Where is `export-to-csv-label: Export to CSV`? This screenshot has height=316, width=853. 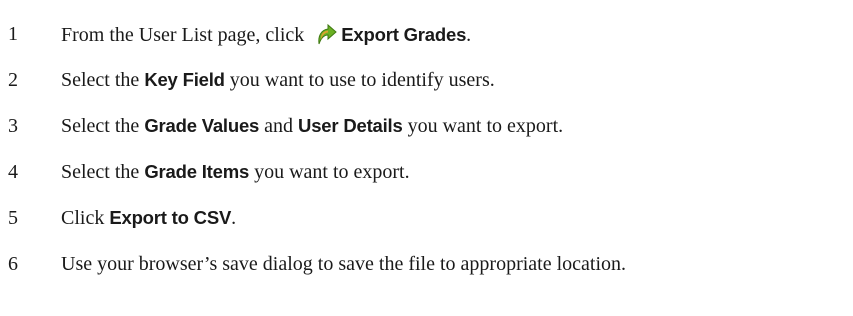 export-to-csv-label: Export to CSV is located at coordinates (170, 217).